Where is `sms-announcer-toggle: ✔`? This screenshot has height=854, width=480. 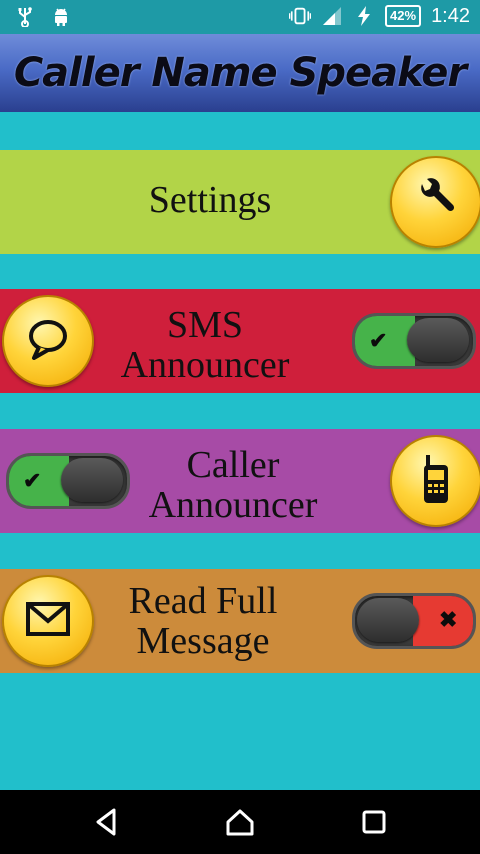 sms-announcer-toggle: ✔ is located at coordinates (414, 341).